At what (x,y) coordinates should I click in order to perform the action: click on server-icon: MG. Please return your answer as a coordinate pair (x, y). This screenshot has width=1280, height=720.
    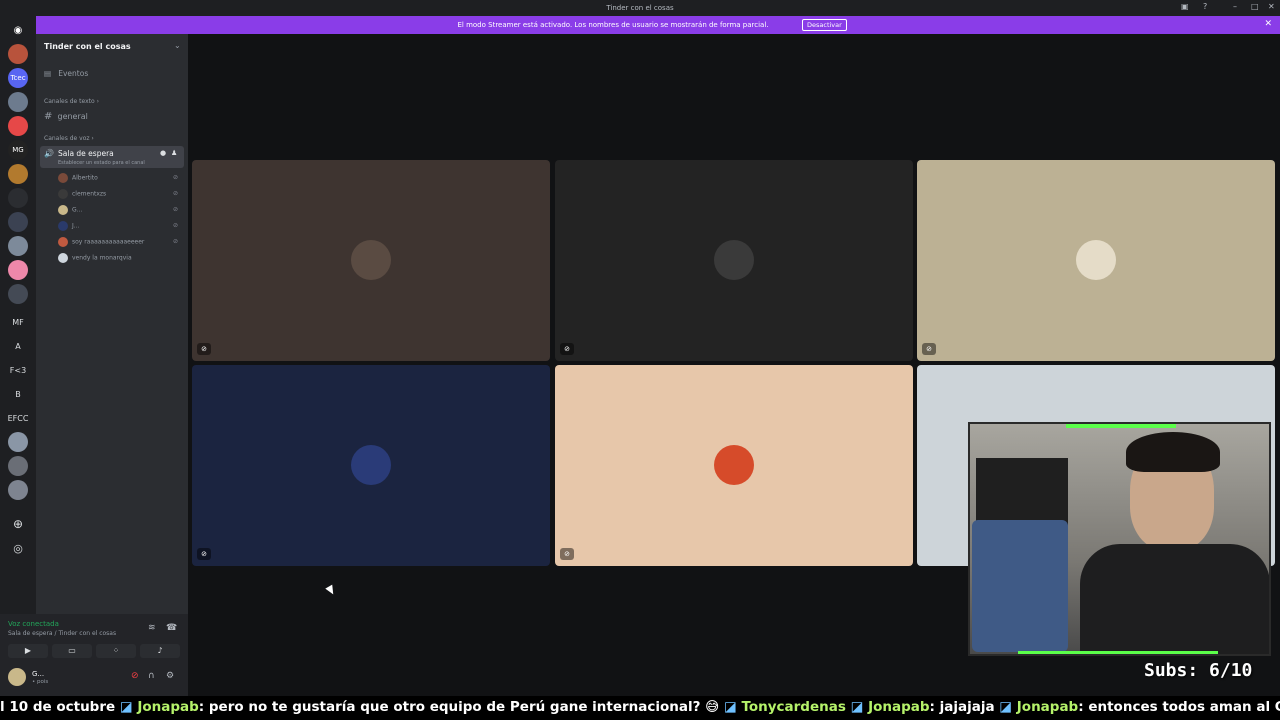
    Looking at the image, I should click on (18, 150).